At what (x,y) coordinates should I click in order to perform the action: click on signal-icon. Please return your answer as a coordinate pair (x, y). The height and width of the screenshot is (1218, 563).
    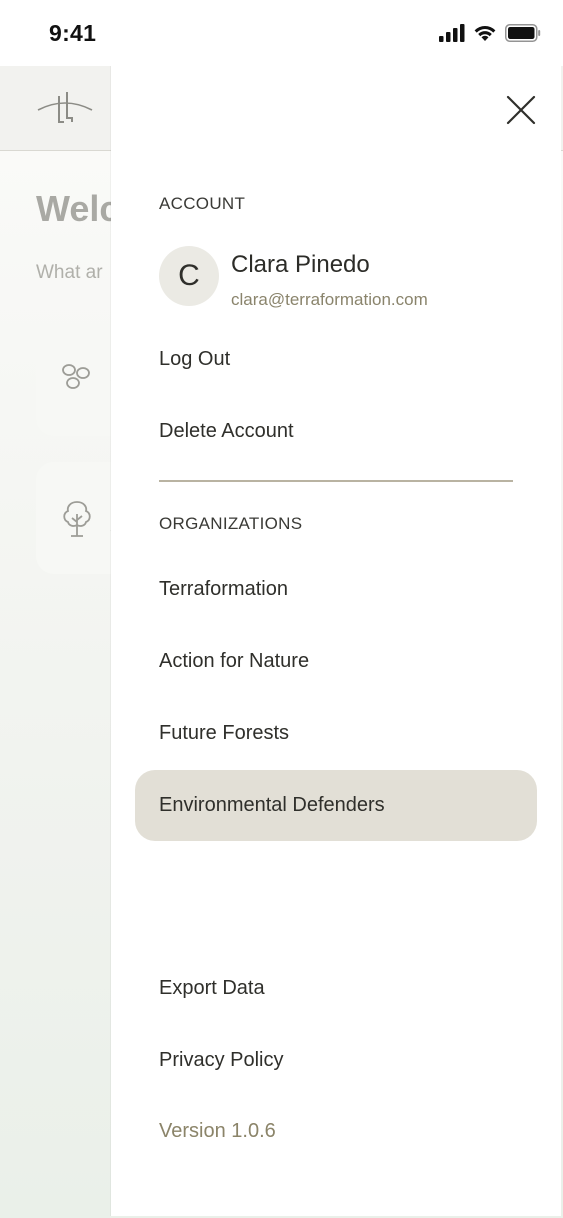
    Looking at the image, I should click on (452, 33).